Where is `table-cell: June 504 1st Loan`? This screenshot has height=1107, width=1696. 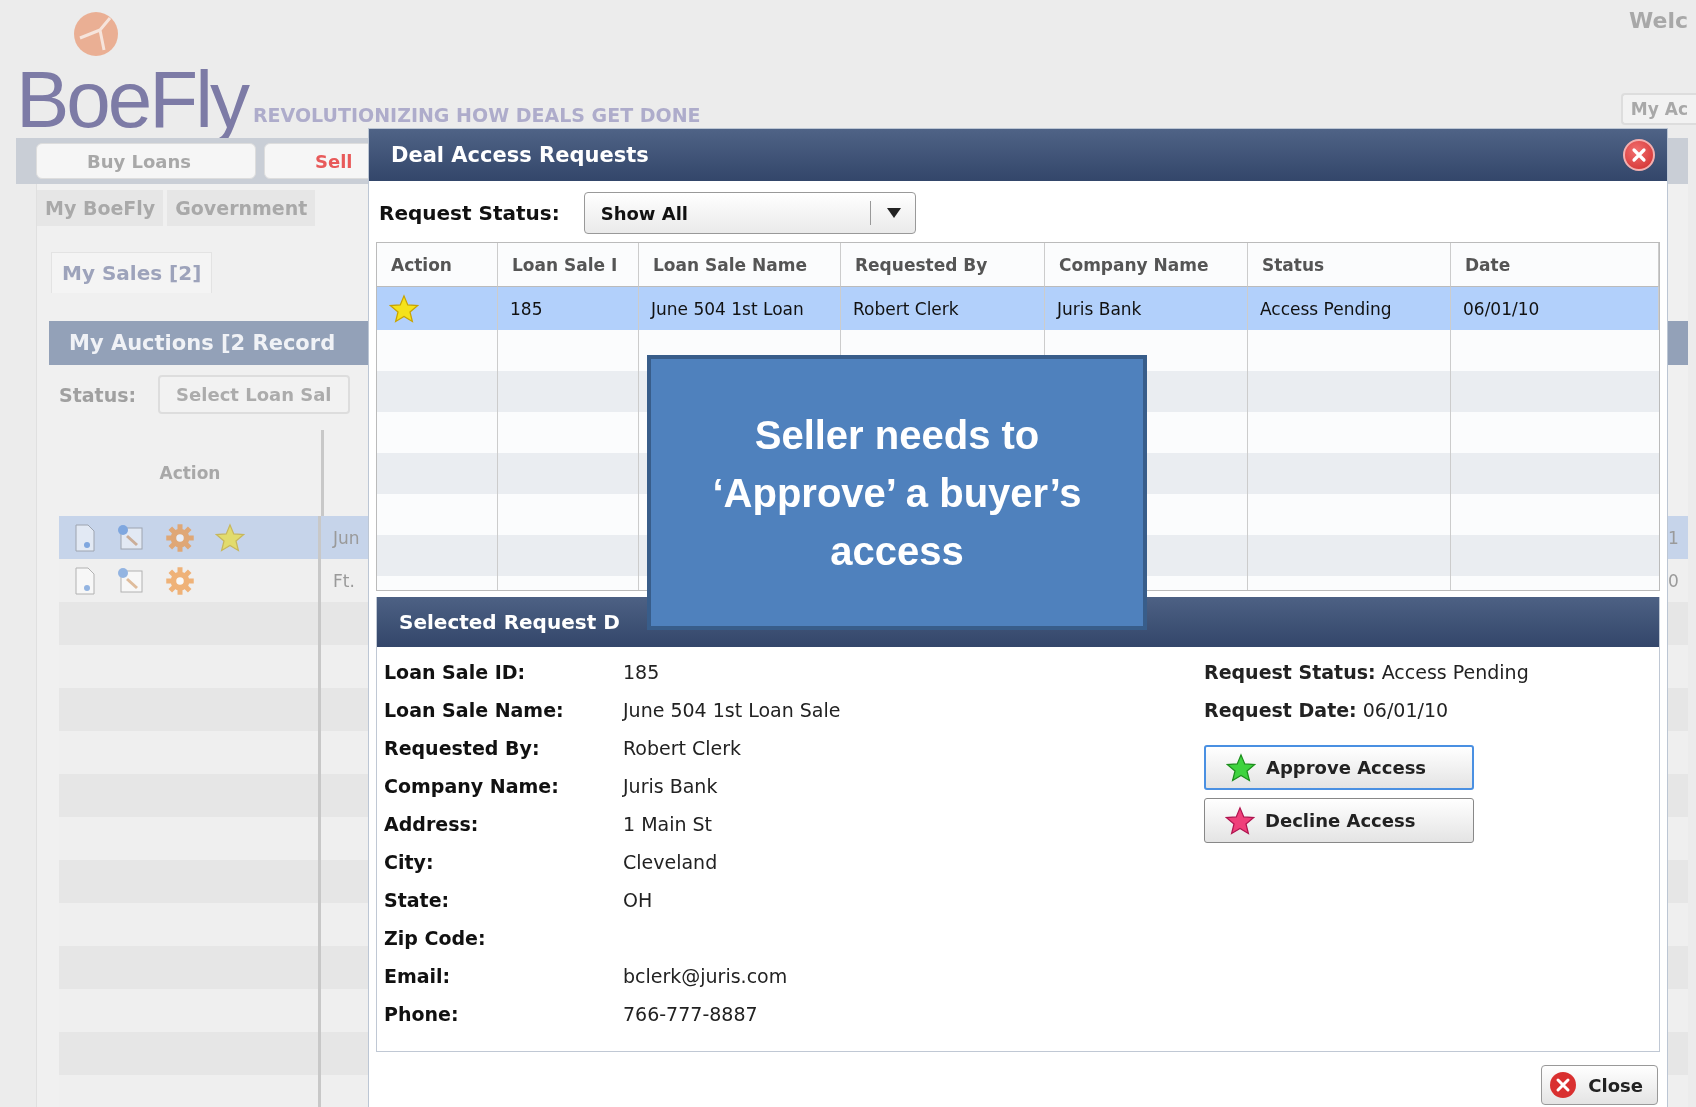 table-cell: June 504 1st Loan is located at coordinates (740, 308).